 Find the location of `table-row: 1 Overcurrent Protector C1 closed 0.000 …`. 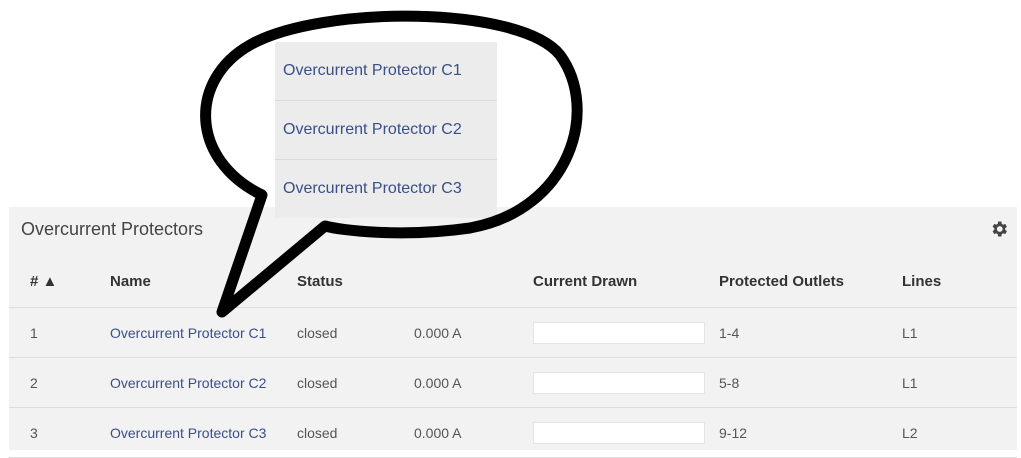

table-row: 1 Overcurrent Protector C1 closed 0.000 … is located at coordinates (513, 333).